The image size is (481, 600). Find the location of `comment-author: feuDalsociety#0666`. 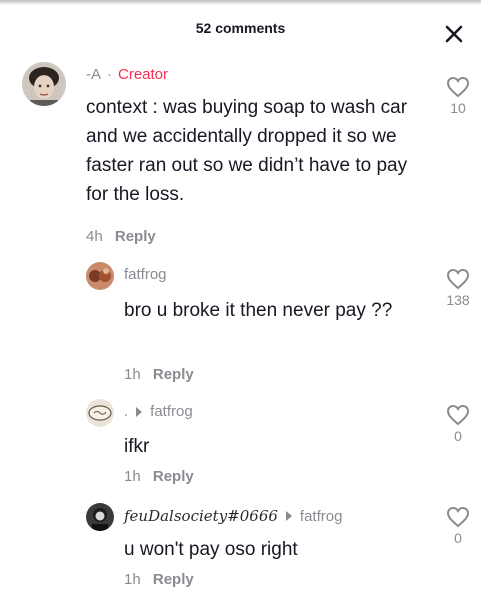

comment-author: feuDalsociety#0666 is located at coordinates (201, 516).